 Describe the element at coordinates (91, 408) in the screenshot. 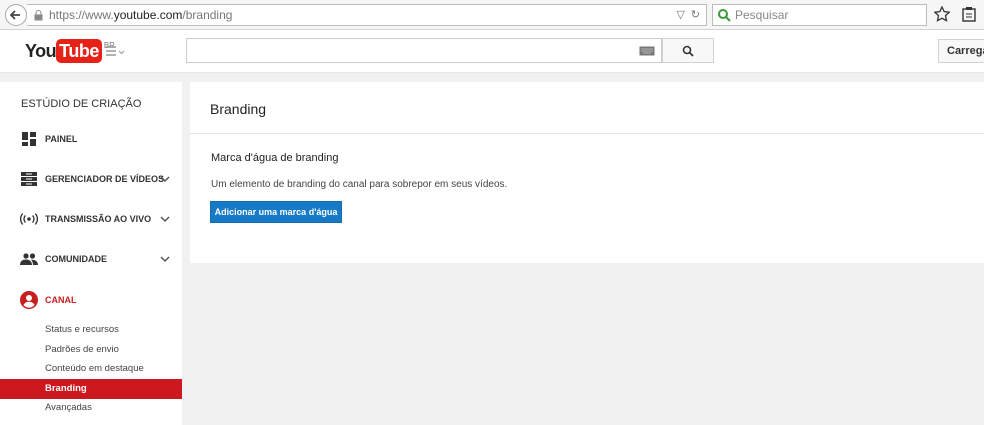

I see `sidebar-subitem-avancadas: Avançadas` at that location.